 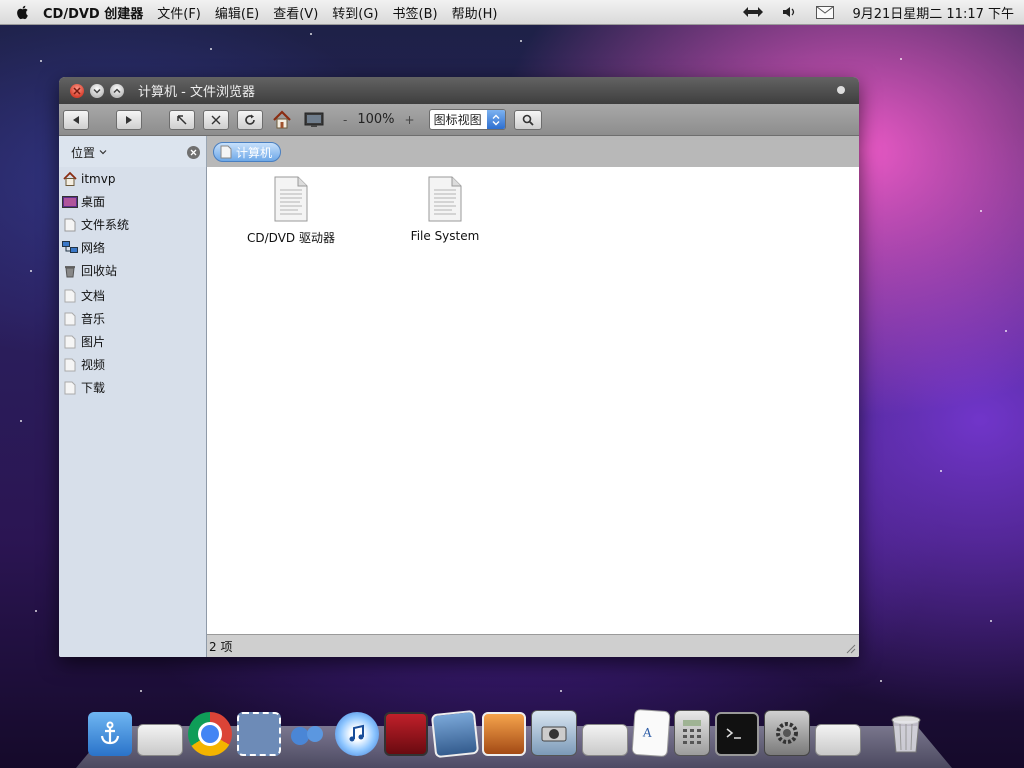 I want to click on camera-icon, so click(x=554, y=733).